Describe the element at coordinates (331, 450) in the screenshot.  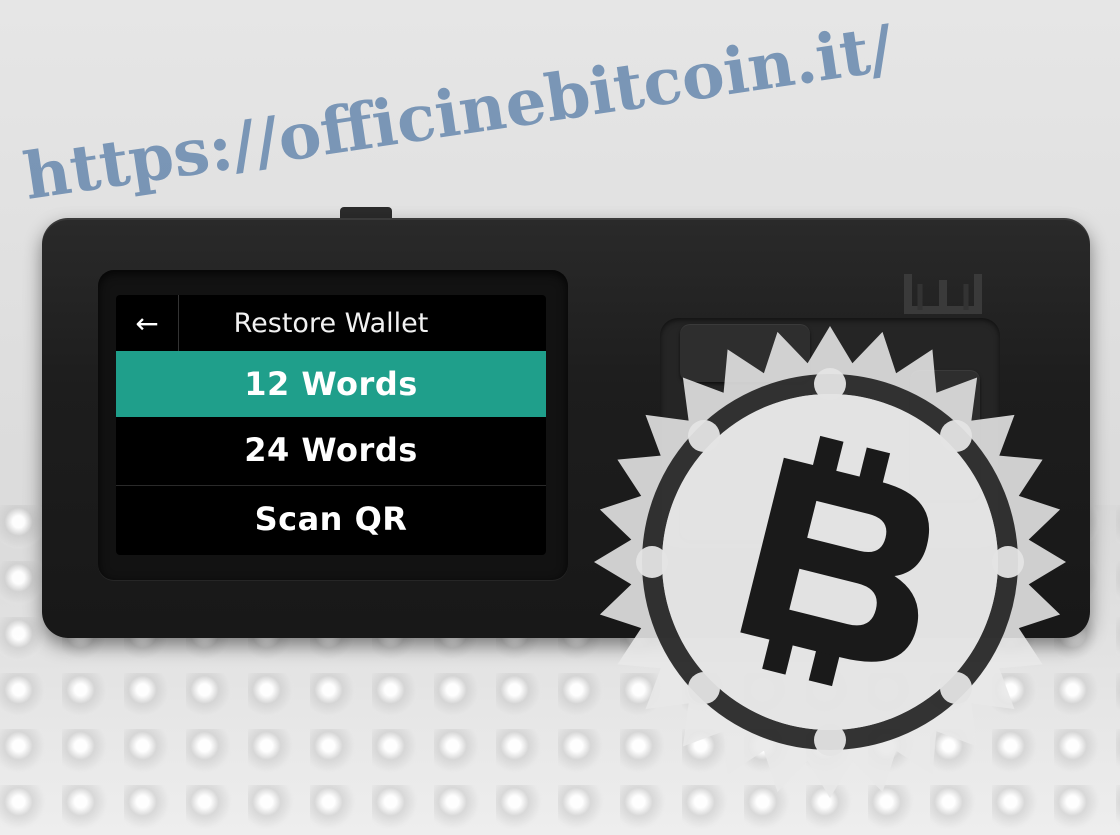
I see `menu-item-24-words: 24 Words` at that location.